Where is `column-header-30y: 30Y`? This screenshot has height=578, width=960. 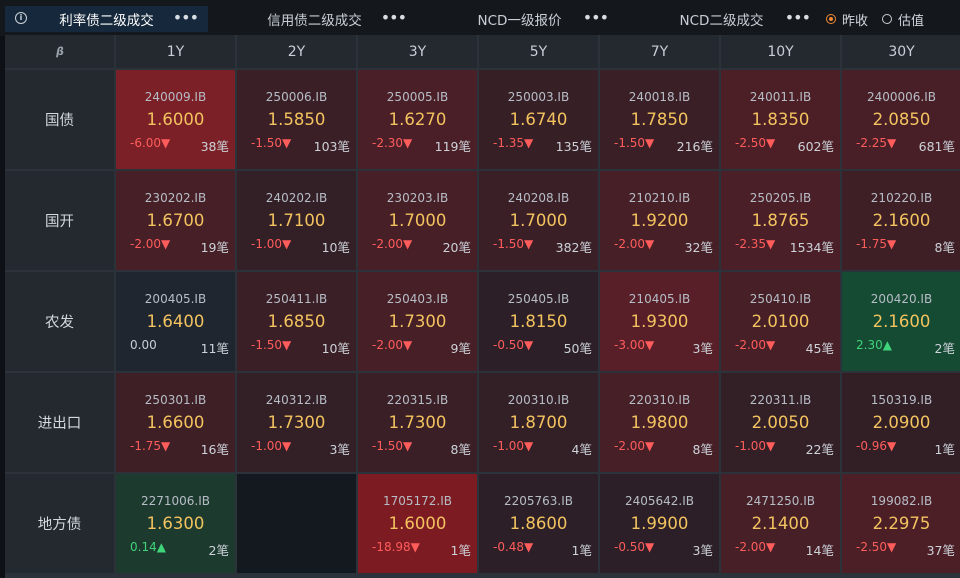 column-header-30y: 30Y is located at coordinates (901, 51).